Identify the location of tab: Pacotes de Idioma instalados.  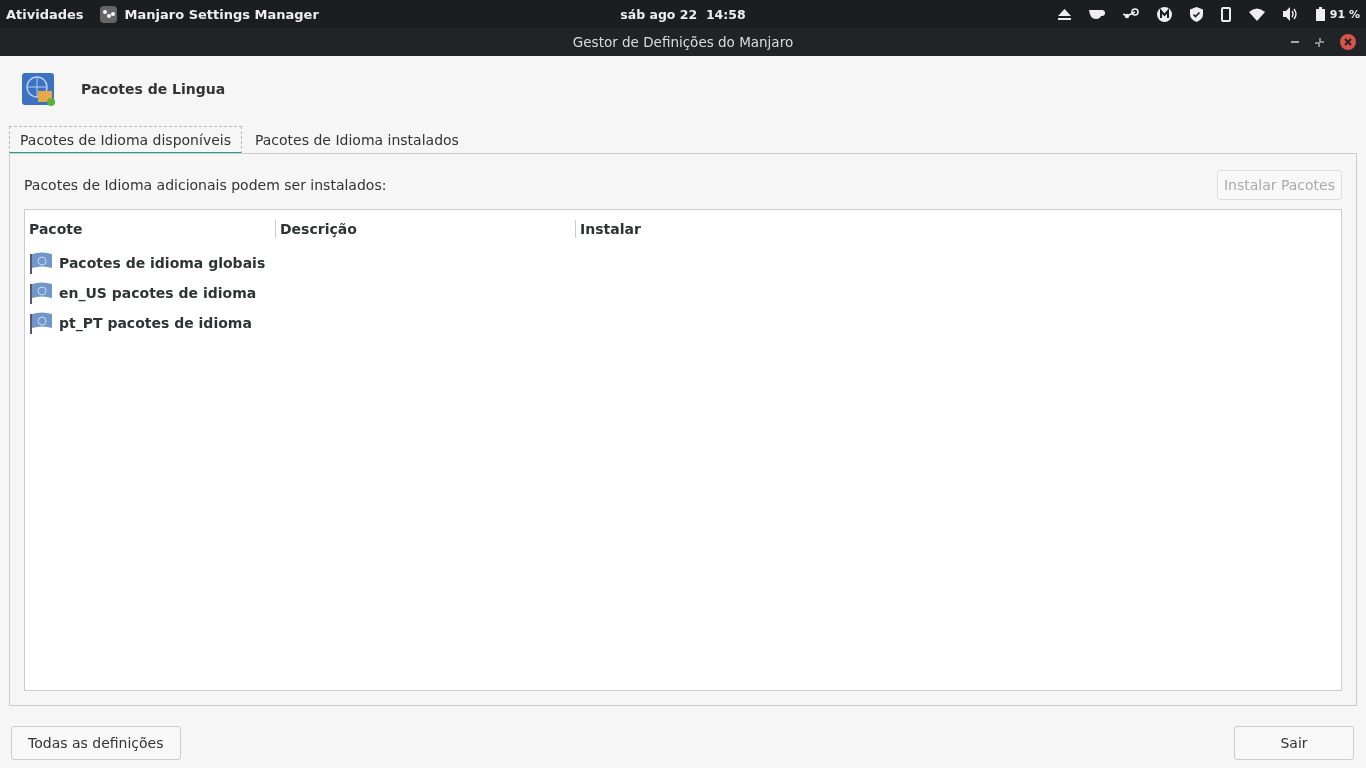
(356, 140).